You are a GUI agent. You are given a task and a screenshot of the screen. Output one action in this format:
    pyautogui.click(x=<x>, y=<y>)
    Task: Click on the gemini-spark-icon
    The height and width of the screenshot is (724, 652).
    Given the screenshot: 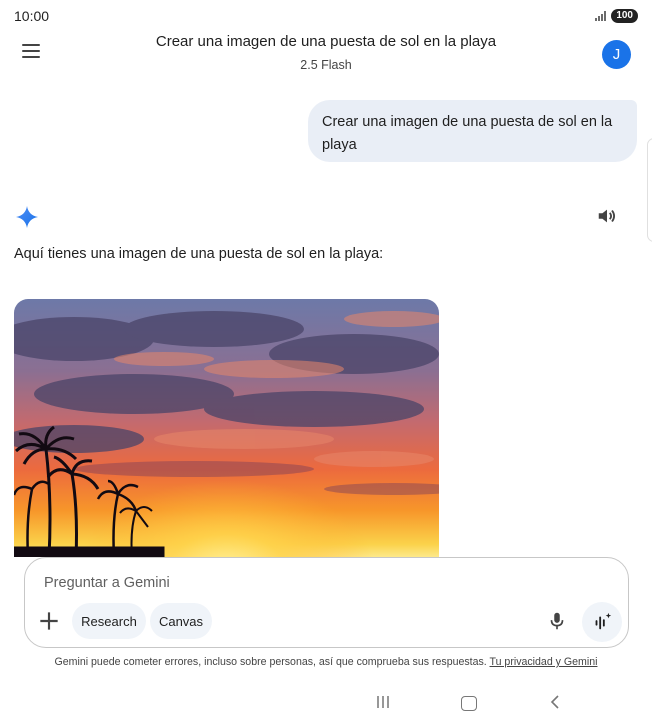 What is the action you would take?
    pyautogui.click(x=27, y=217)
    